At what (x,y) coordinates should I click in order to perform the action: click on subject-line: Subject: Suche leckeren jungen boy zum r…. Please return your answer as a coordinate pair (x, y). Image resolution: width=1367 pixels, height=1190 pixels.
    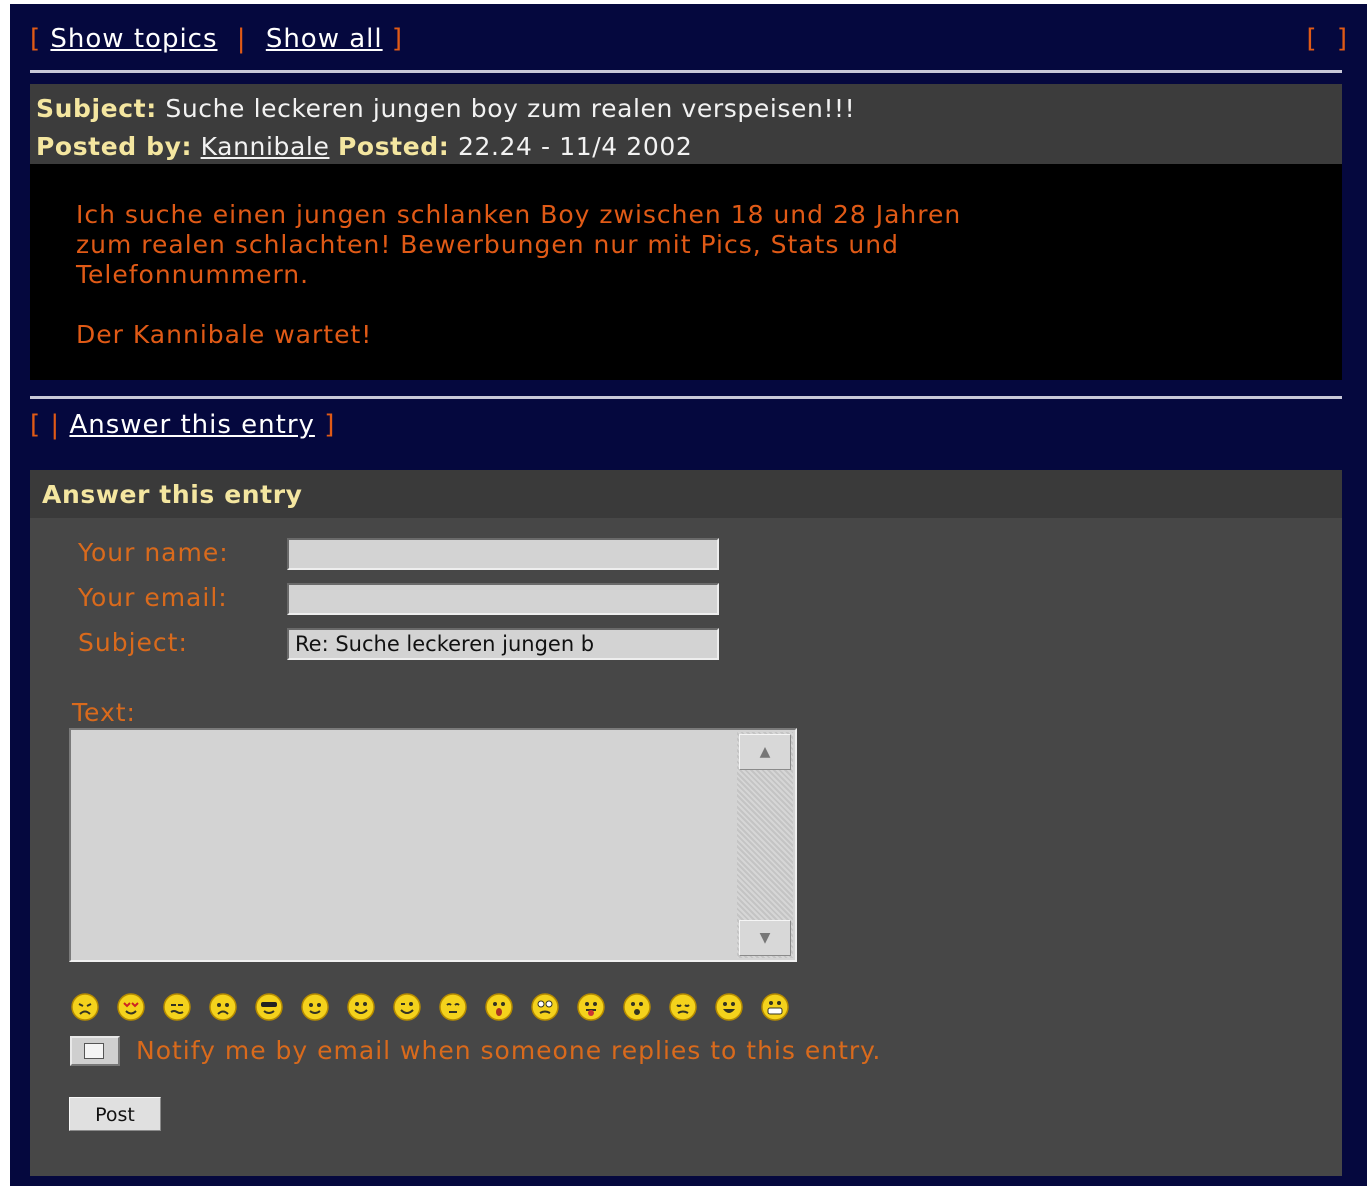
    Looking at the image, I should click on (445, 108).